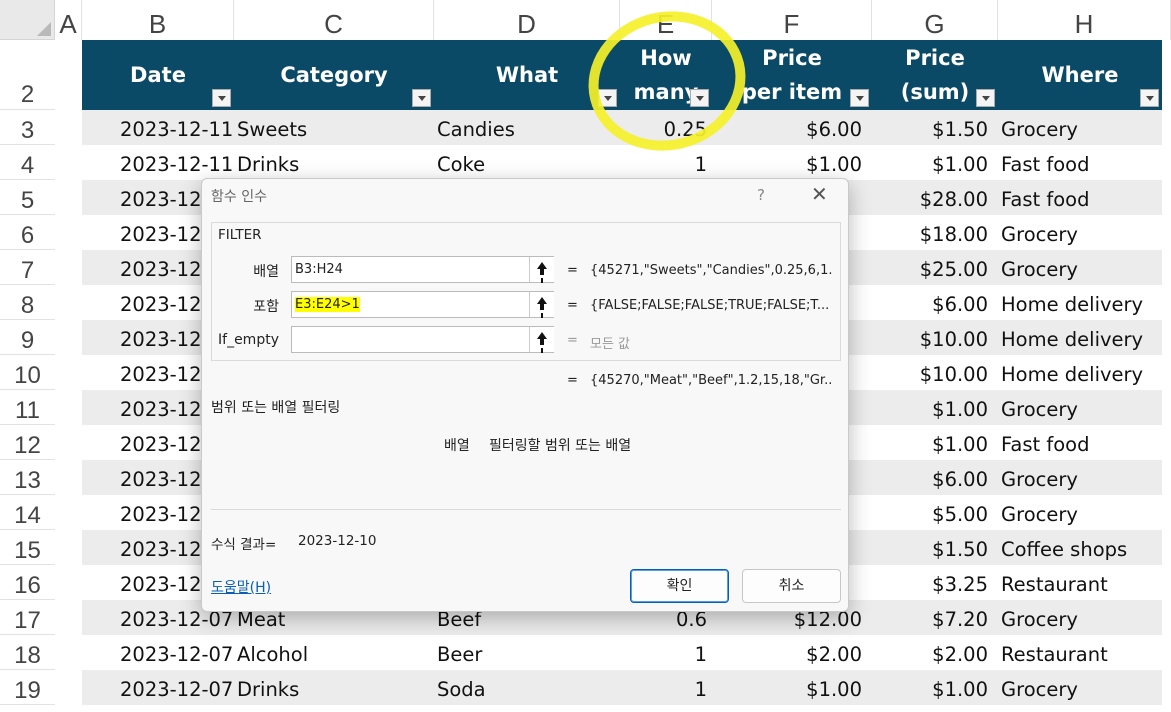 Image resolution: width=1171 pixels, height=712 pixels. What do you see at coordinates (935, 20) in the screenshot?
I see `column-header-g: G` at bounding box center [935, 20].